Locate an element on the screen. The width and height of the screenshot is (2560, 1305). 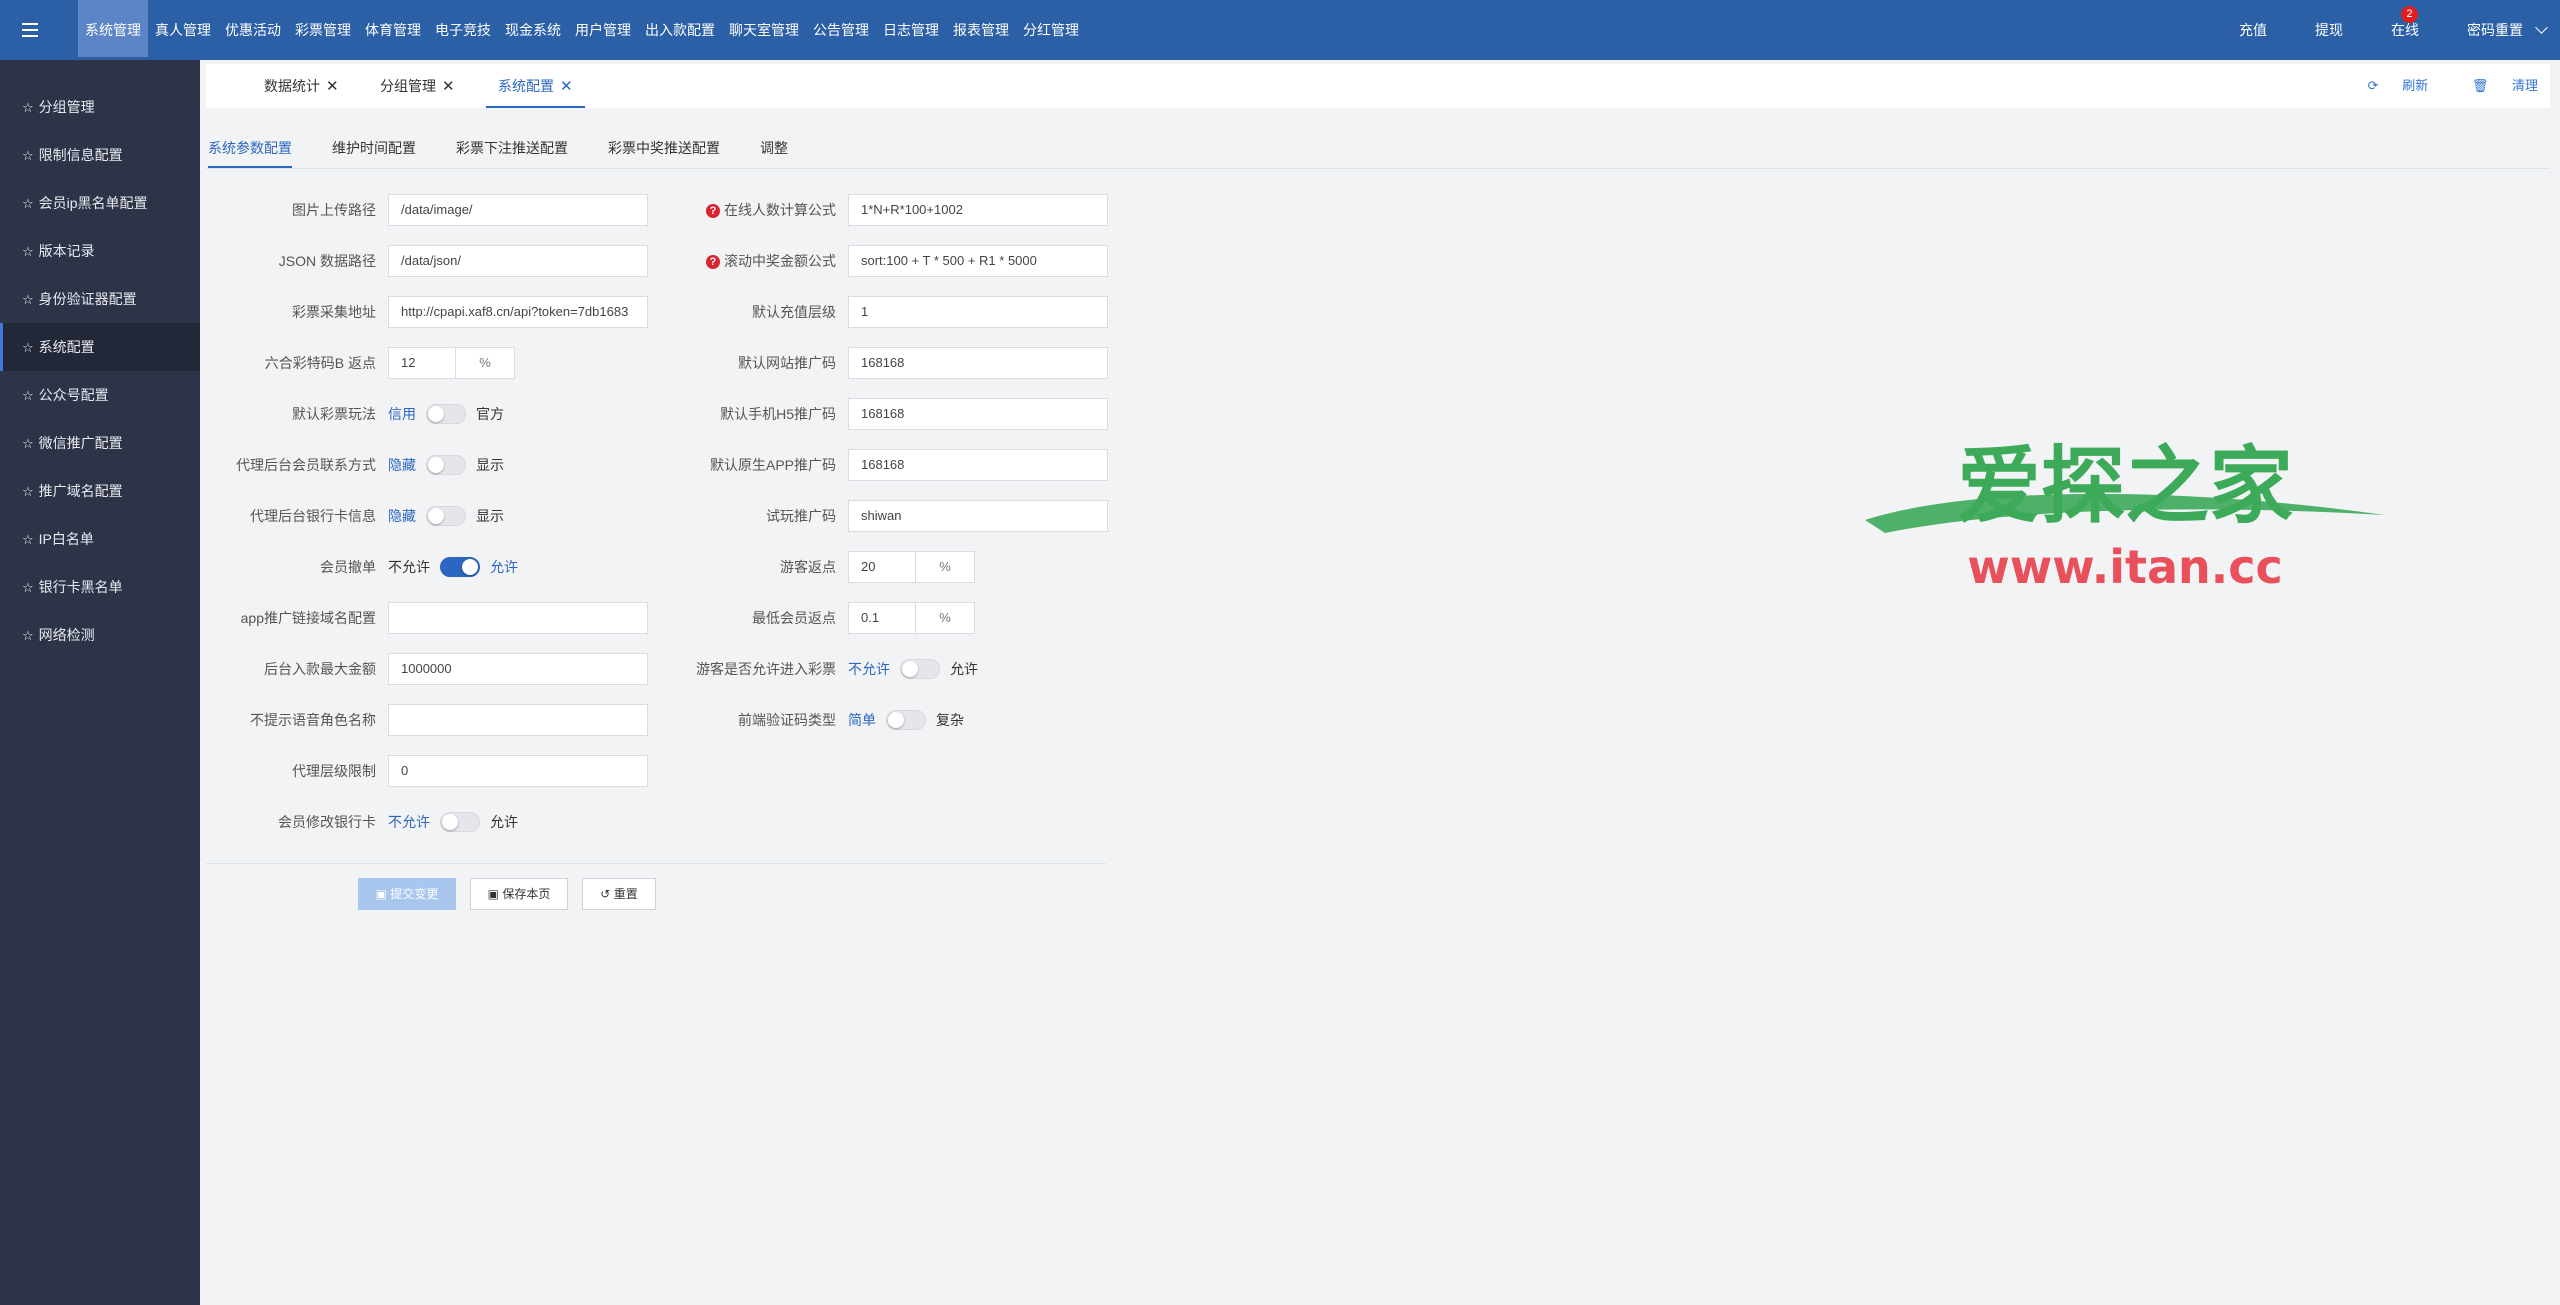
save-page-button: ▣ 保存本页 is located at coordinates (519, 894).